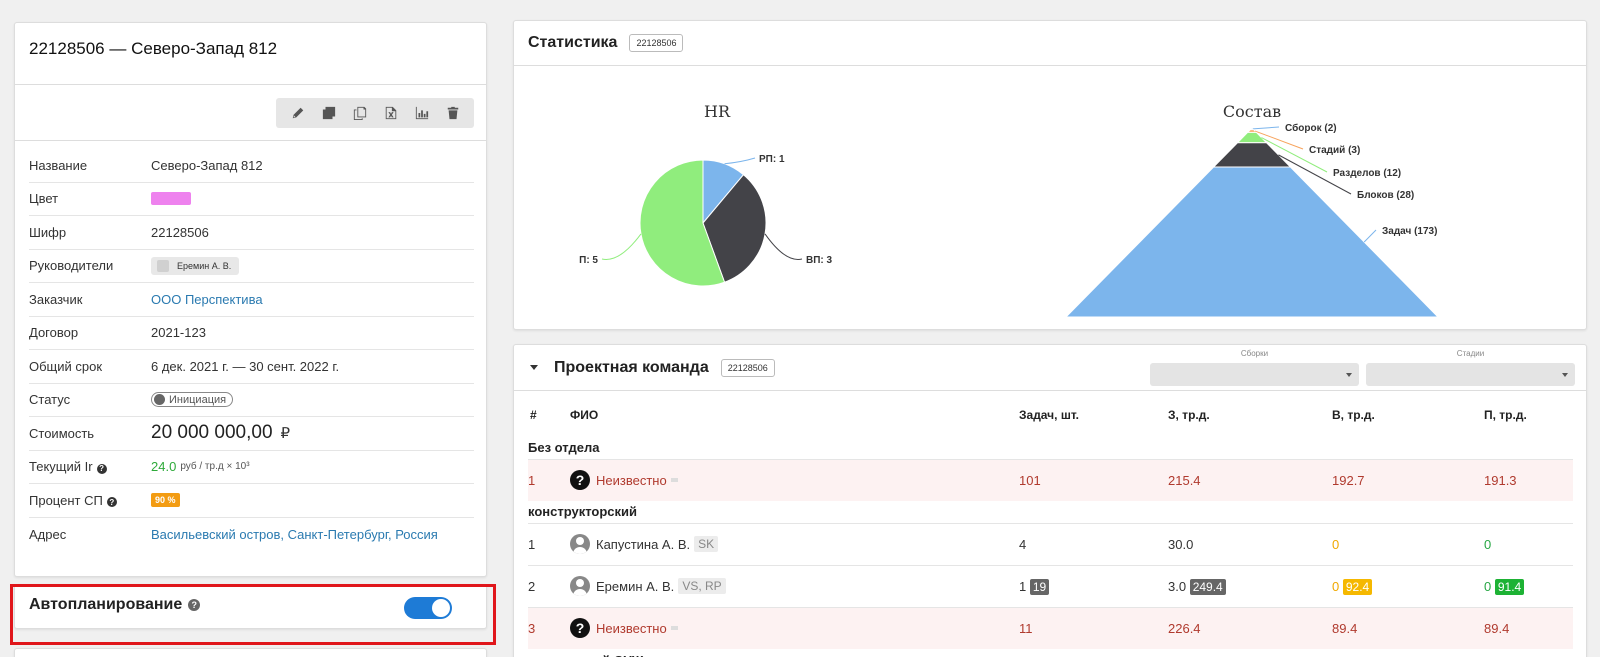  Describe the element at coordinates (212, 433) in the screenshot. I see `cost-value: 20 000 000,00` at that location.